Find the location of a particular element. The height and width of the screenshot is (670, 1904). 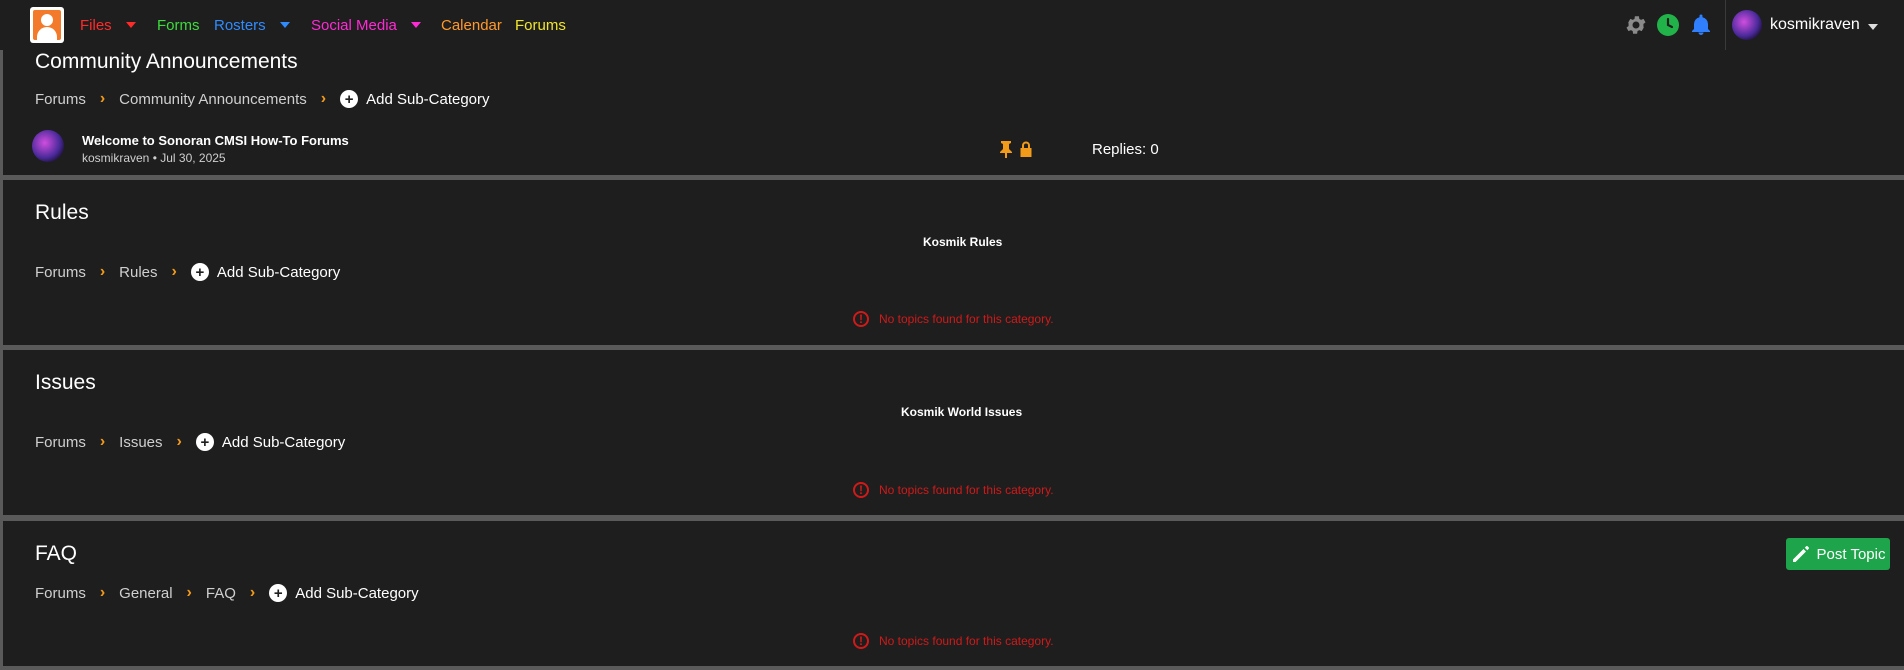

post-topic-label: Post Topic is located at coordinates (1851, 554).